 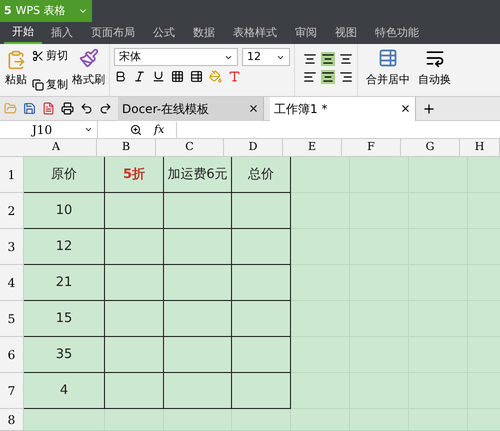 I want to click on paste-label: 粘贴, so click(x=16, y=80).